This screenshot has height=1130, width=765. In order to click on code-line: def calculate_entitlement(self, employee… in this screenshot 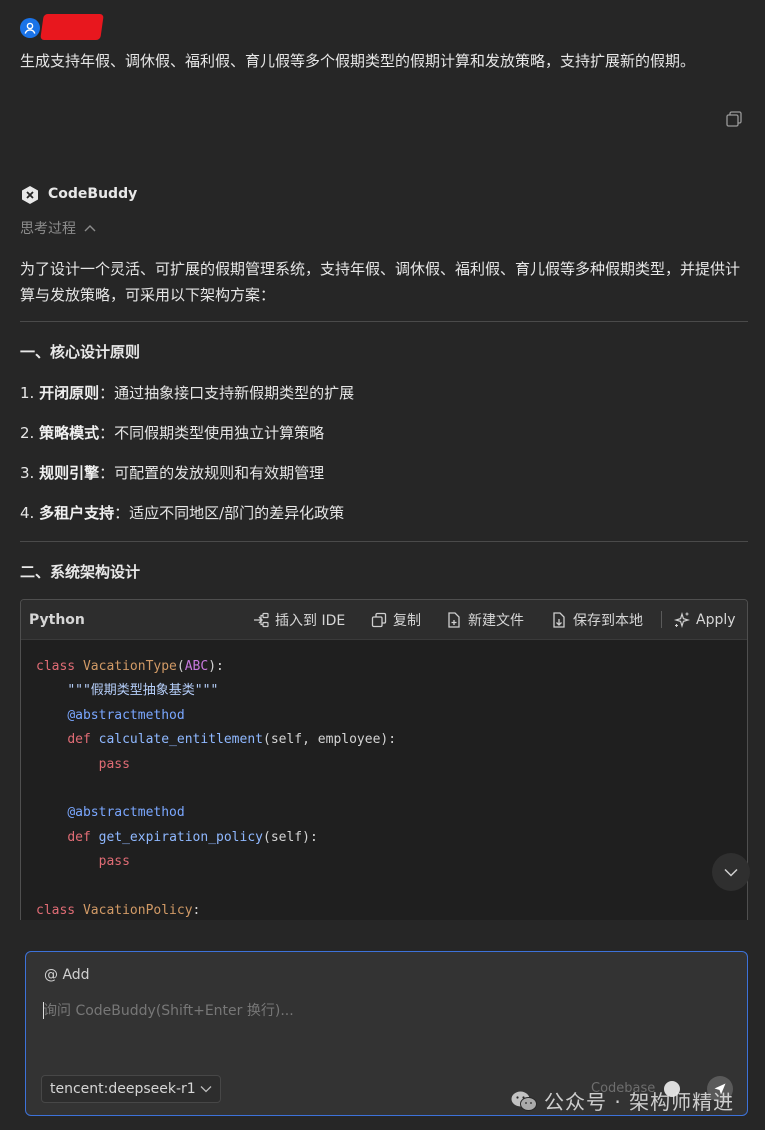, I will do `click(232, 740)`.